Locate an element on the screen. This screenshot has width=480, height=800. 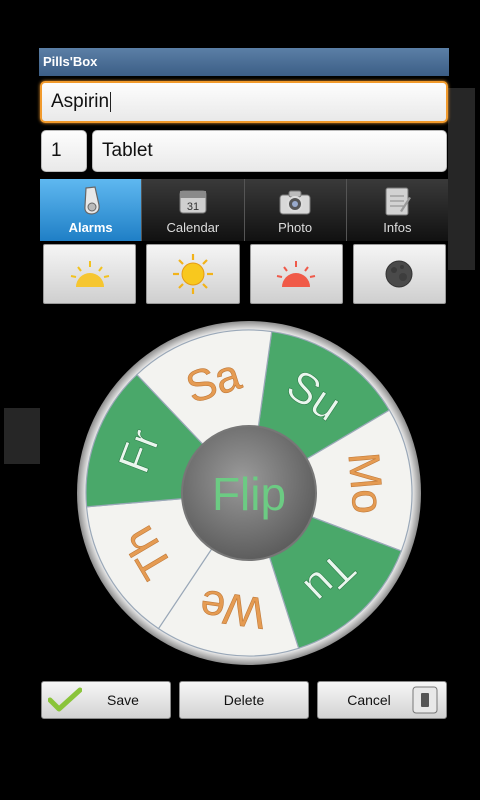
evening-button is located at coordinates (296, 274).